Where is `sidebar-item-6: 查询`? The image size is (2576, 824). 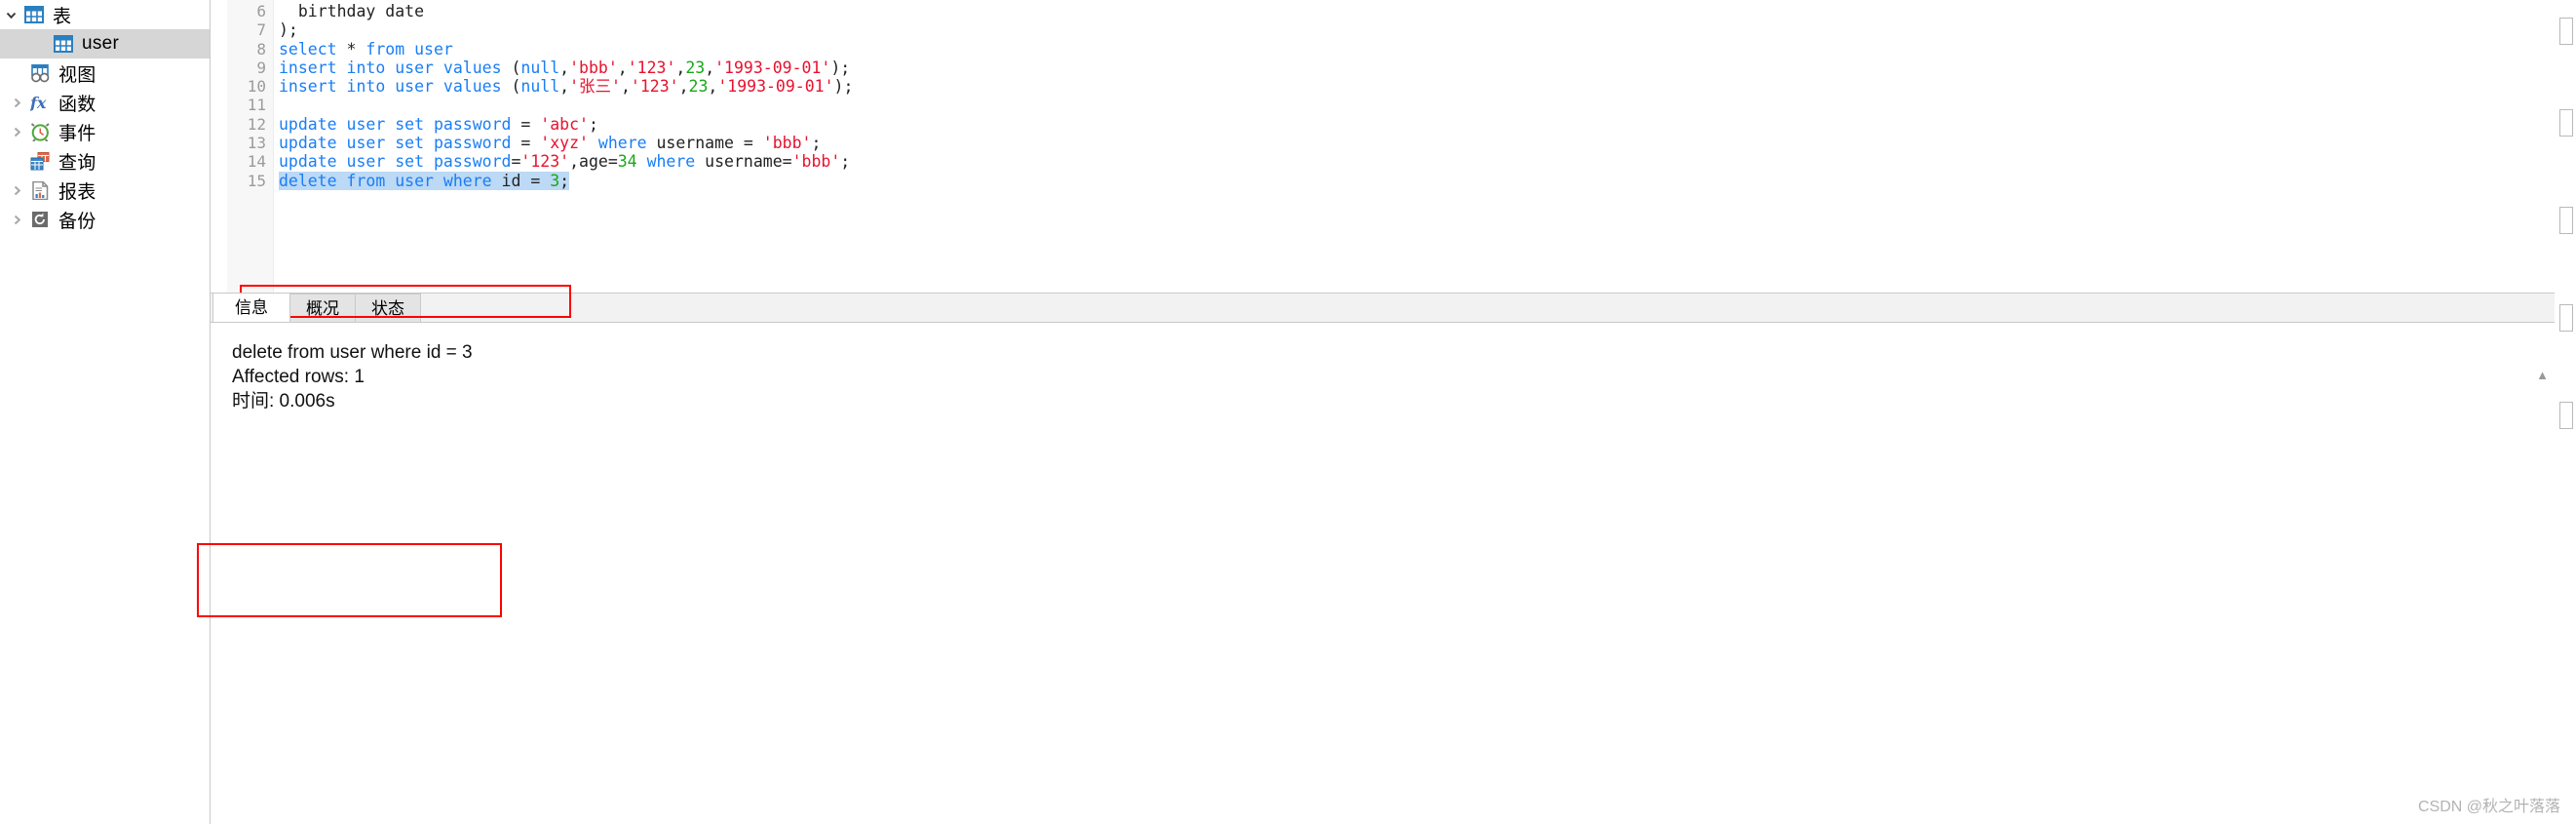
sidebar-item-6: 查询 is located at coordinates (105, 161).